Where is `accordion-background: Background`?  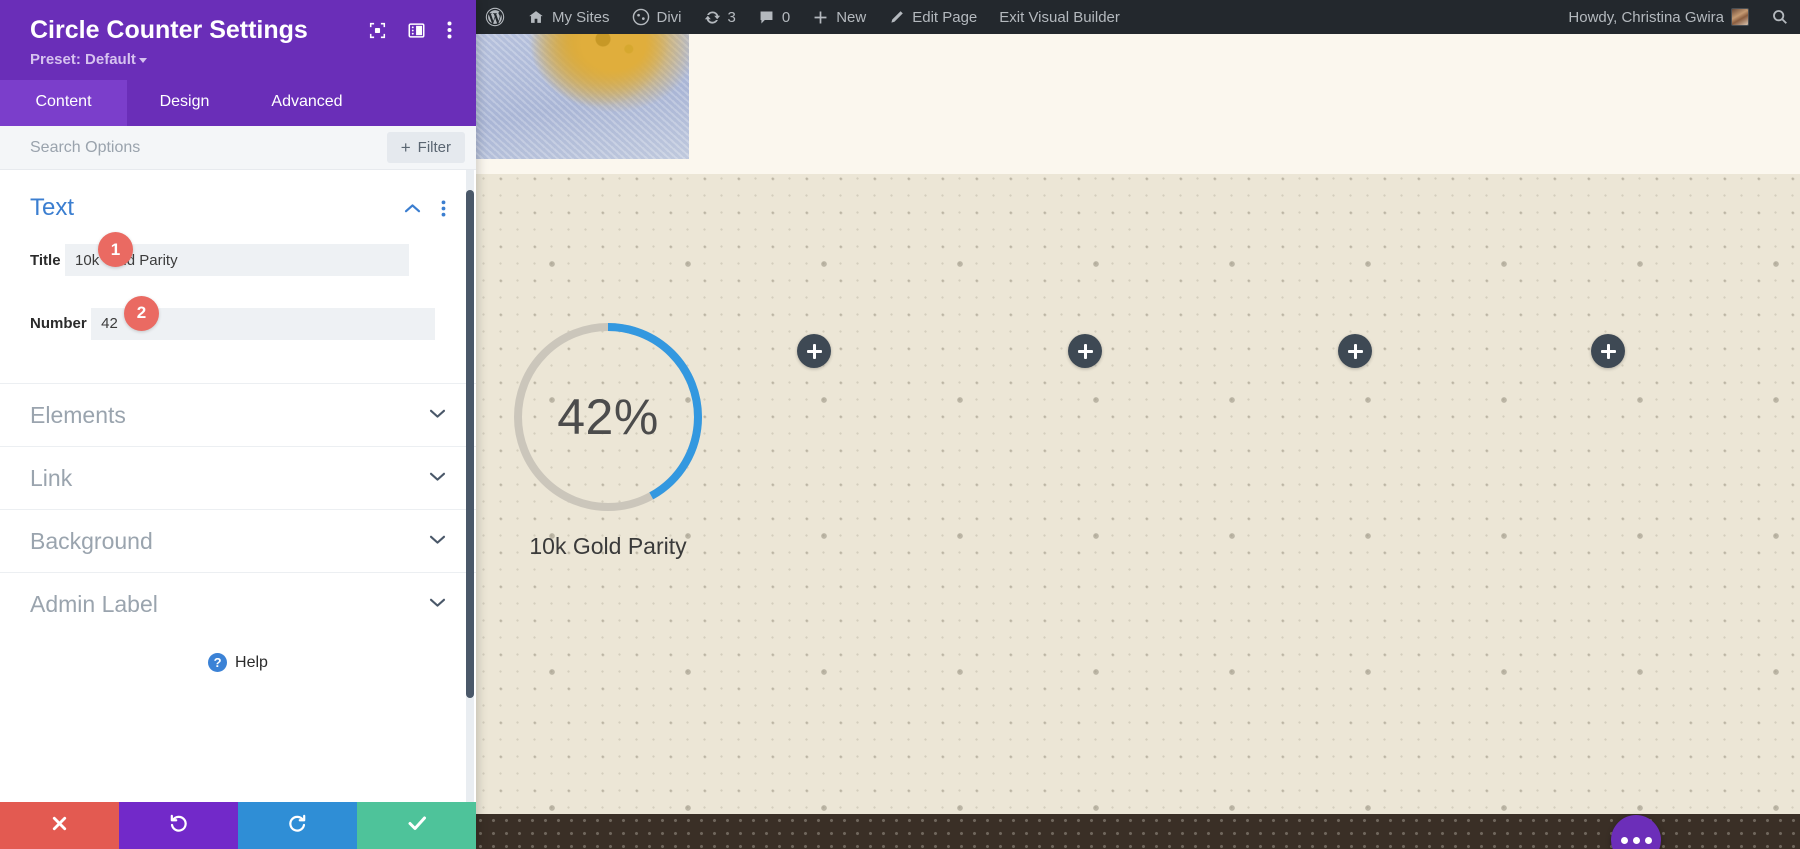
accordion-background: Background is located at coordinates (238, 540).